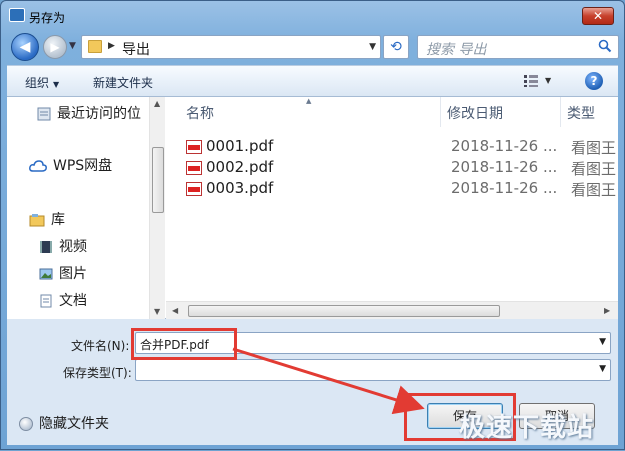 The width and height of the screenshot is (625, 451). What do you see at coordinates (86, 208) in the screenshot?
I see `navigation-pane: 最近访问的位 WPS网盘 库 视频 图片 文档 ▲ ▼` at bounding box center [86, 208].